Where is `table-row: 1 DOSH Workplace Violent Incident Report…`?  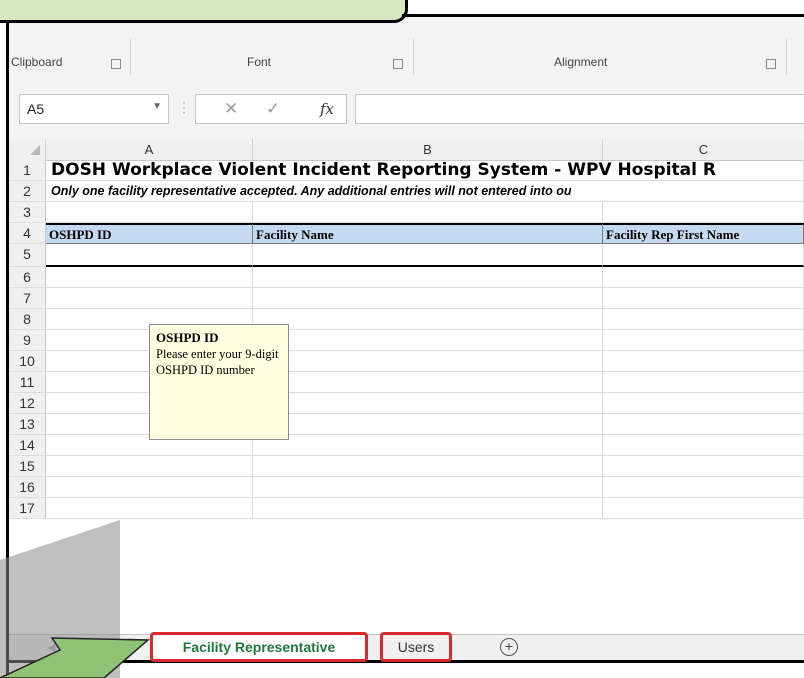 table-row: 1 DOSH Workplace Violent Incident Report… is located at coordinates (406, 170).